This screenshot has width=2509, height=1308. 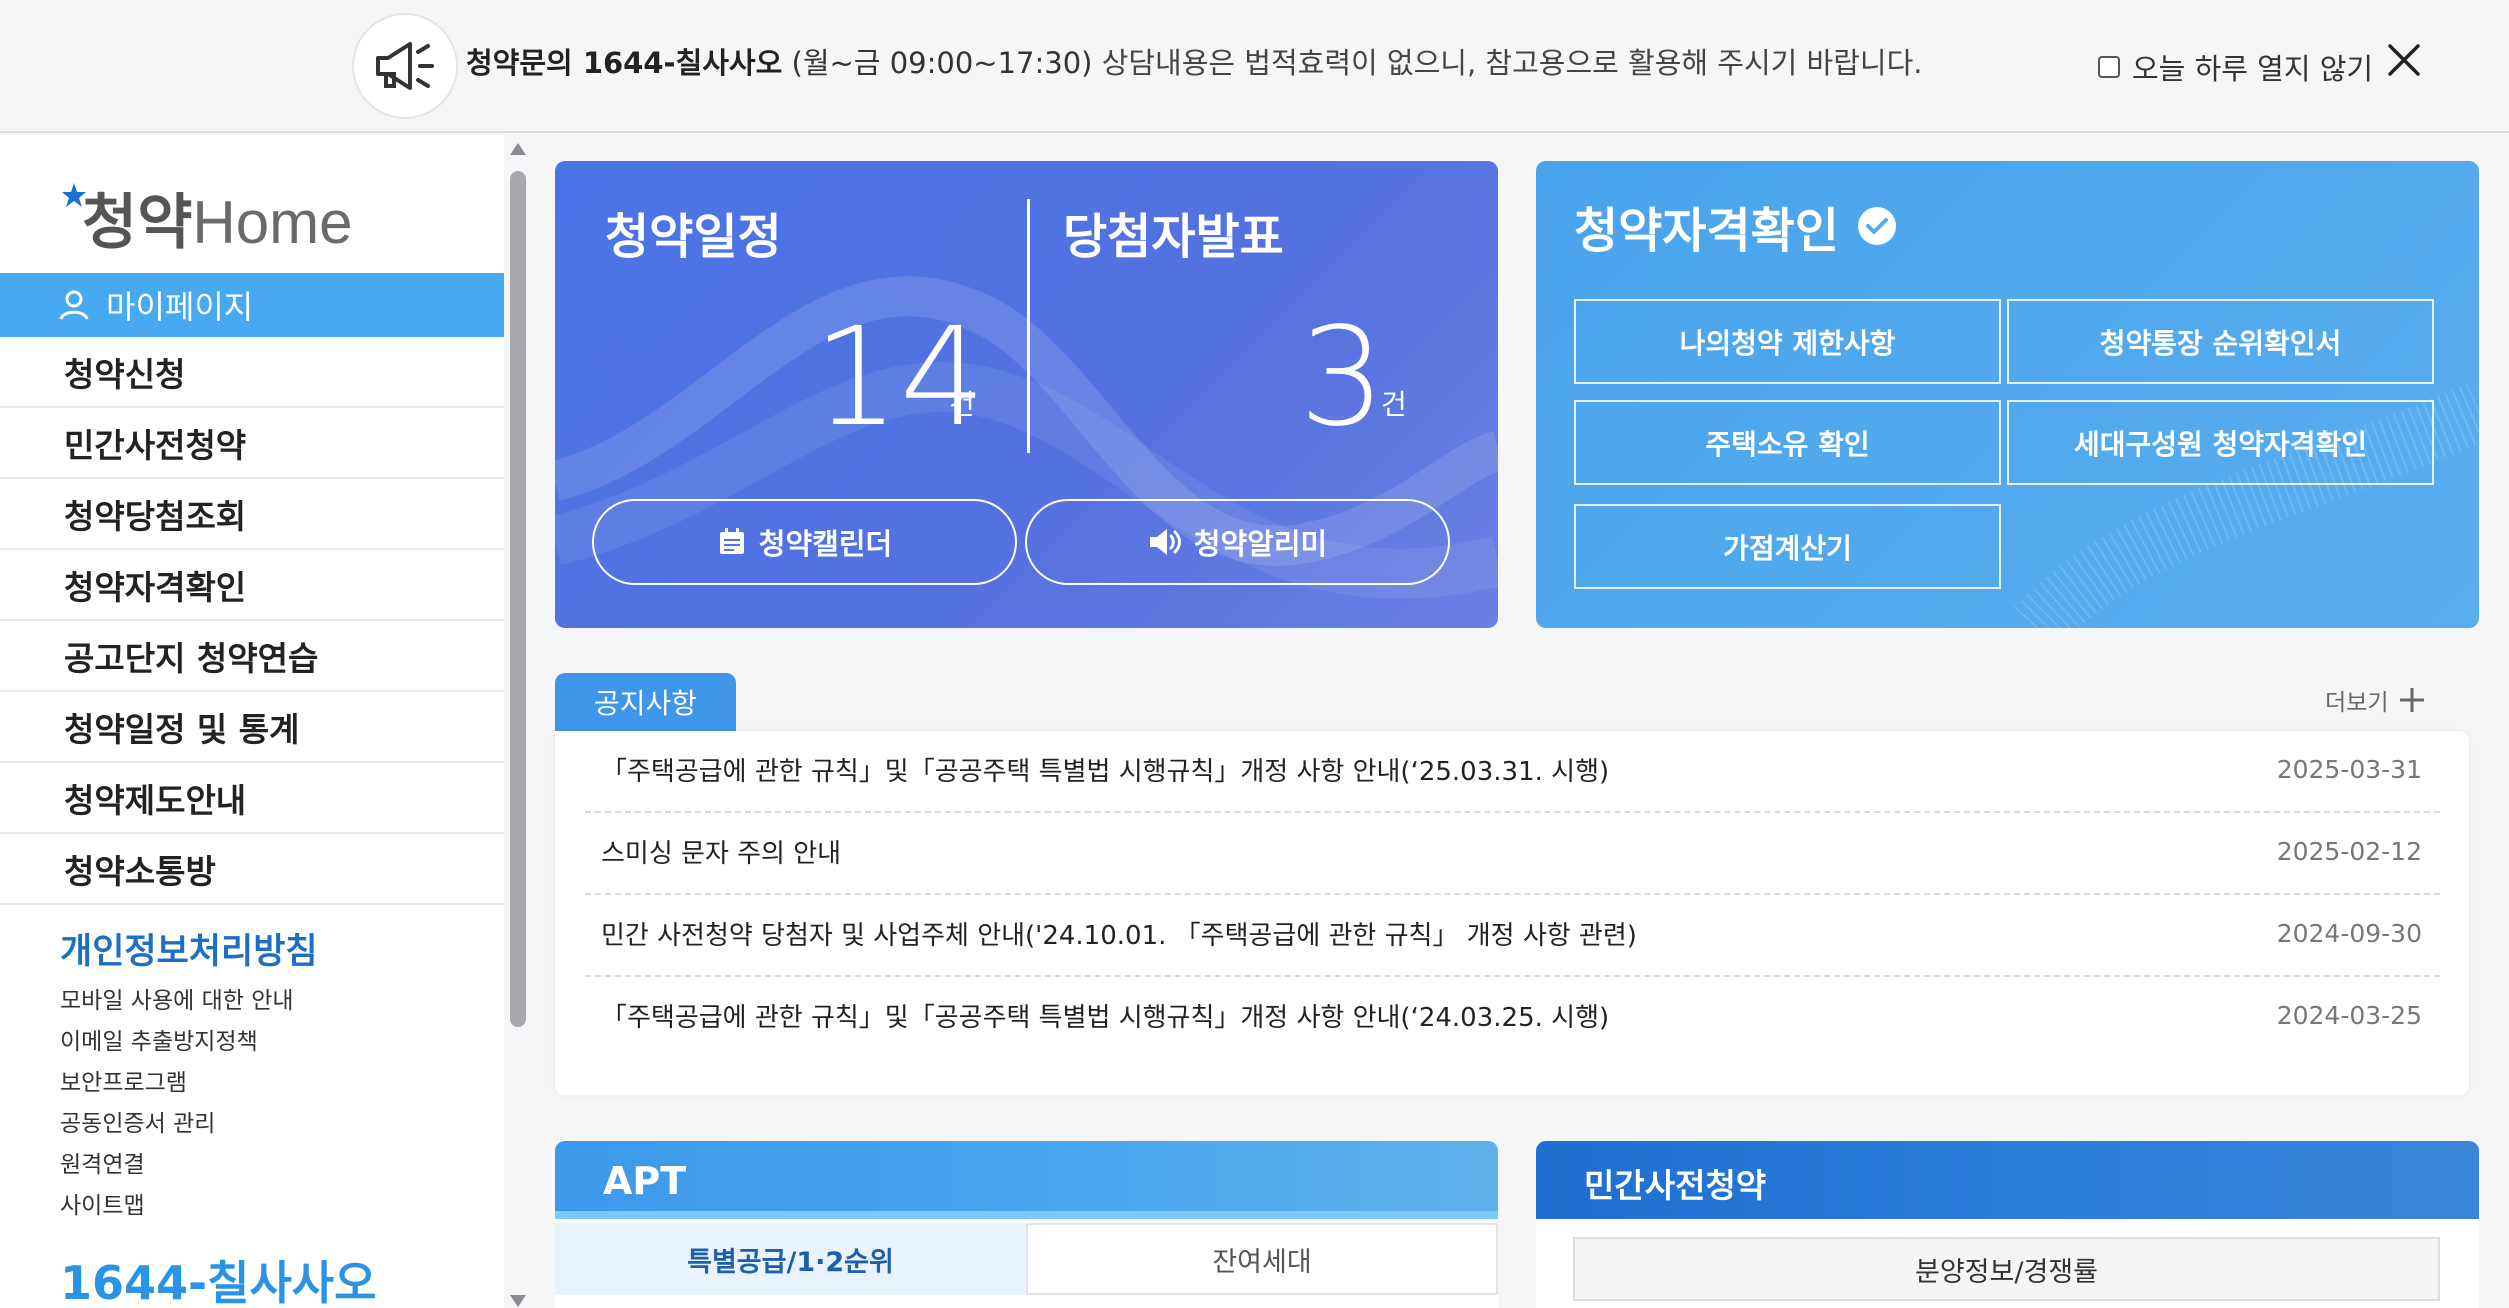 What do you see at coordinates (180, 307) in the screenshot?
I see `sidebar-item-label: 마이페이지` at bounding box center [180, 307].